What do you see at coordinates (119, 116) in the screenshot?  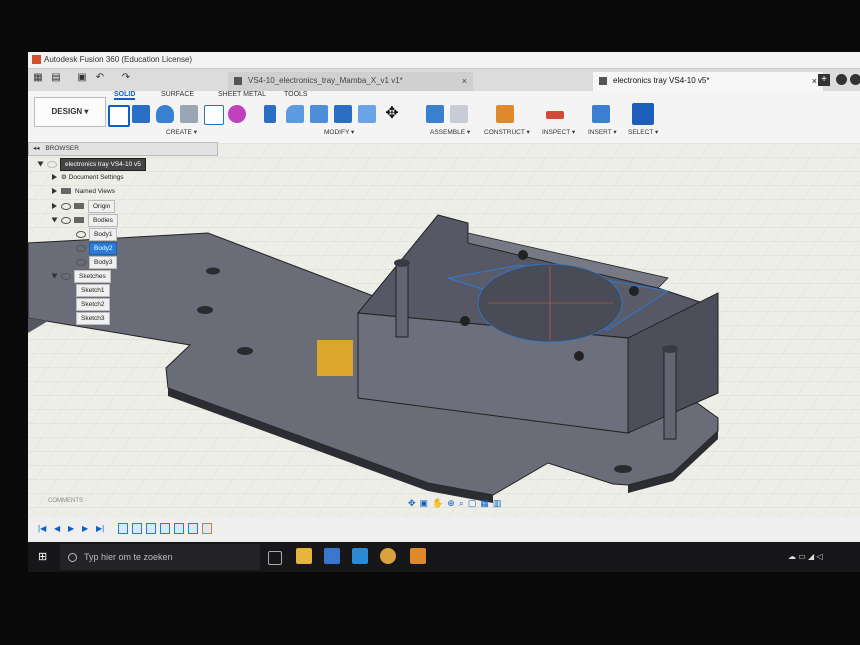 I see `create-sketch-icon` at bounding box center [119, 116].